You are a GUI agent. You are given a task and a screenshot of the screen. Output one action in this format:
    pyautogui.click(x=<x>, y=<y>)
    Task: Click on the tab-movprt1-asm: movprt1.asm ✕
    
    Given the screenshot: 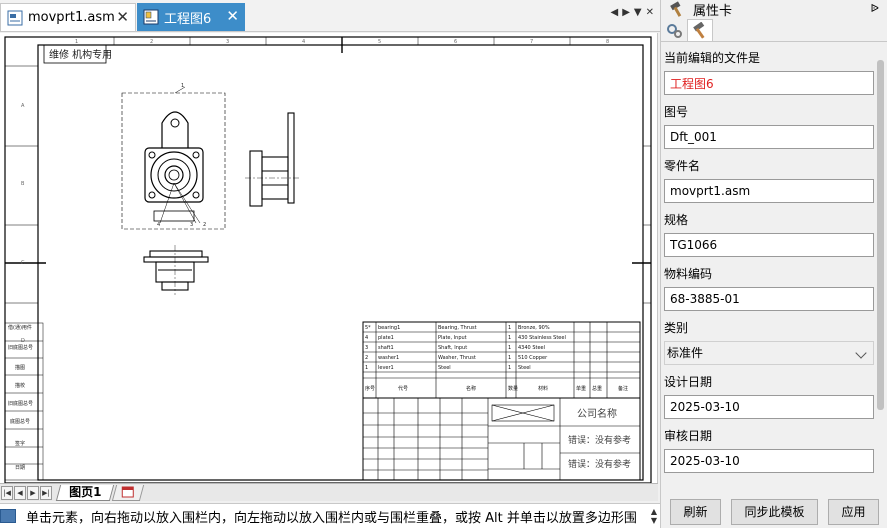 What is the action you would take?
    pyautogui.click(x=68, y=17)
    